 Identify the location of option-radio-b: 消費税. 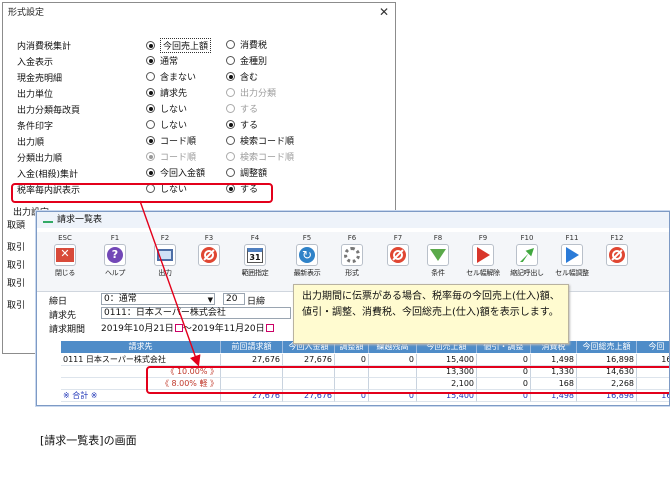
(246, 44).